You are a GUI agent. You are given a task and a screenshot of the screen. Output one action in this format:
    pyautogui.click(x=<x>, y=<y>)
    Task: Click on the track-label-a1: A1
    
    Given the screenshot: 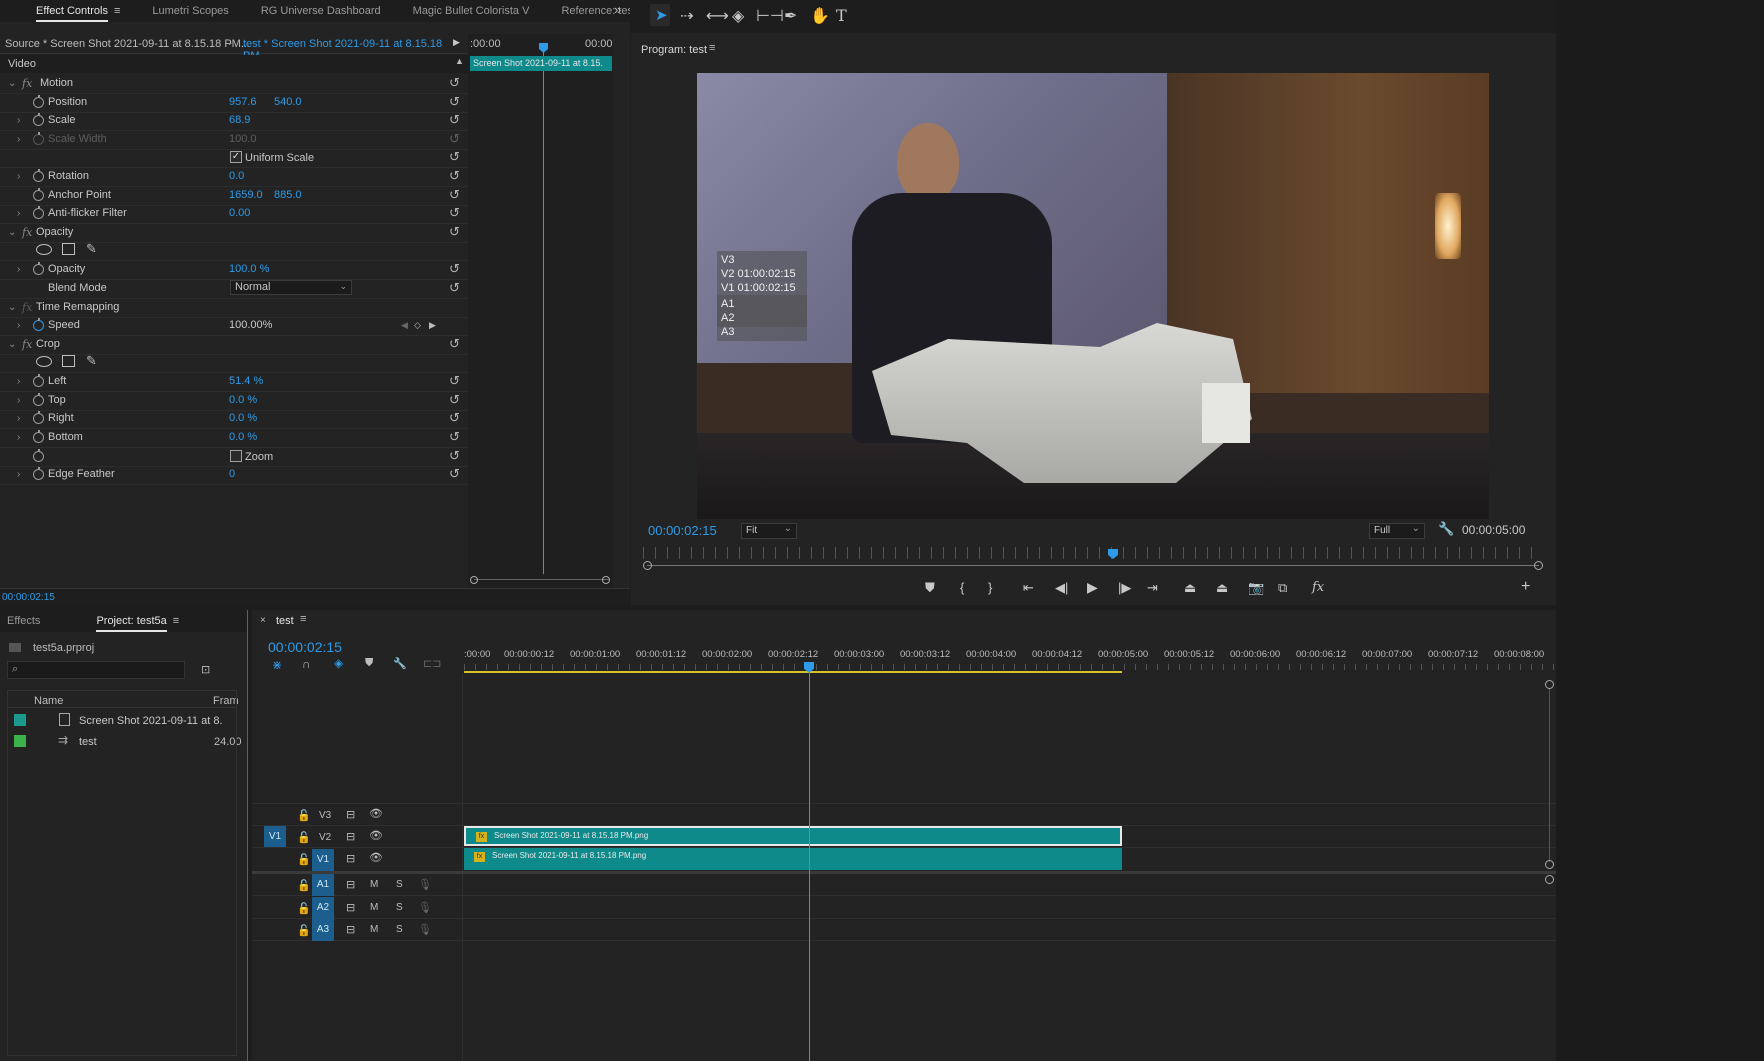 What is the action you would take?
    pyautogui.click(x=323, y=885)
    